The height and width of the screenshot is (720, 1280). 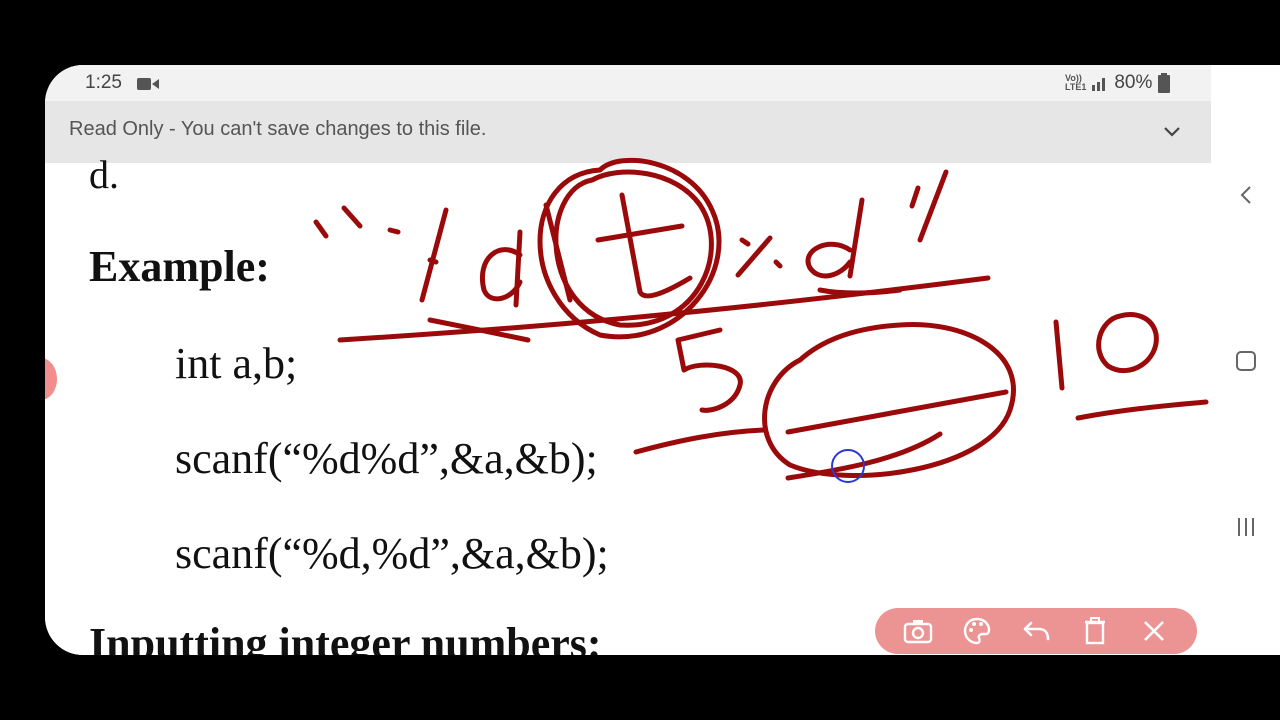 I want to click on volte-icon: Vo)) LTE1, so click(x=1076, y=82).